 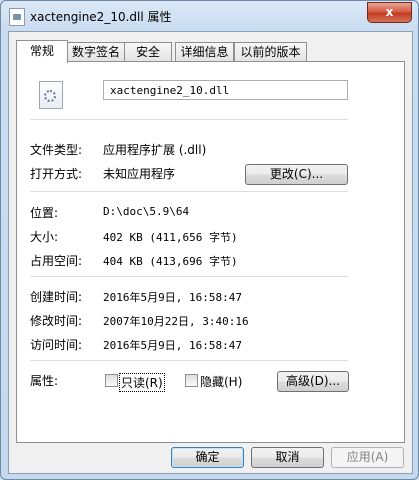 I want to click on gear-icon, so click(x=50, y=96).